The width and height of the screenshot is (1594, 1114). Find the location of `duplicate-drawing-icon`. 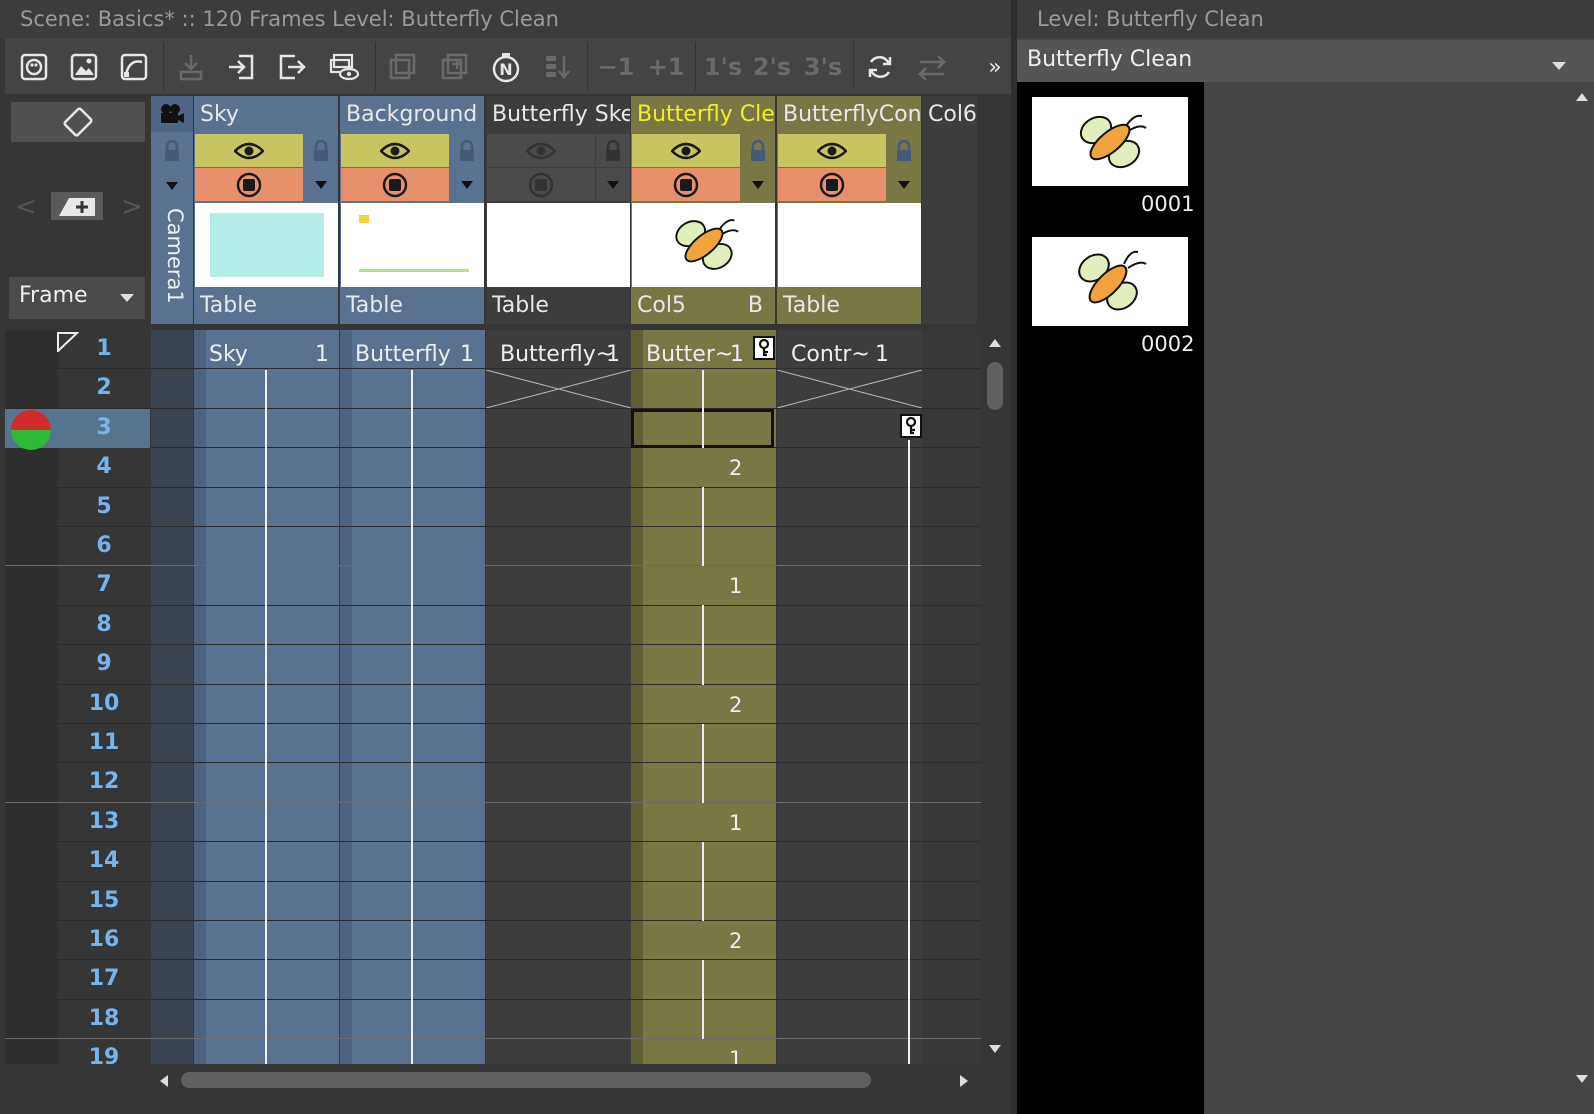

duplicate-drawing-icon is located at coordinates (402, 67).